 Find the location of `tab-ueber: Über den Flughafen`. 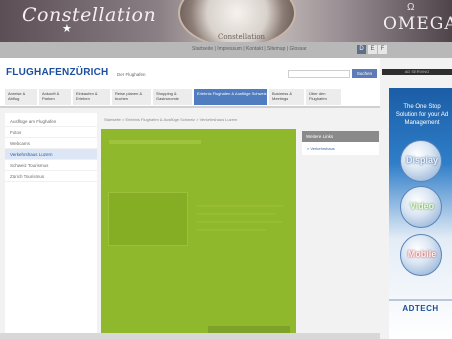

tab-ueber: Über den Flughafen is located at coordinates (324, 97).